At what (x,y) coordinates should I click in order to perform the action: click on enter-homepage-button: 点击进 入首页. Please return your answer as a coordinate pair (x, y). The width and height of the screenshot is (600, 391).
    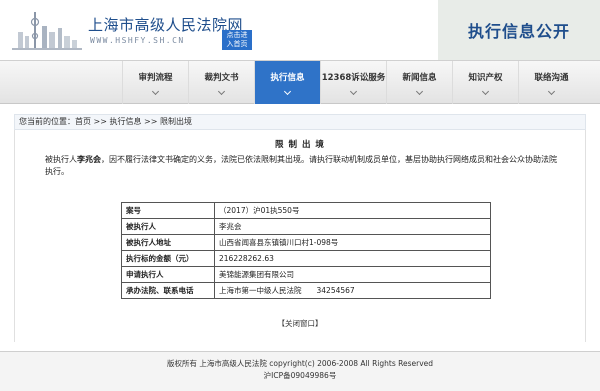
    Looking at the image, I should click on (237, 40).